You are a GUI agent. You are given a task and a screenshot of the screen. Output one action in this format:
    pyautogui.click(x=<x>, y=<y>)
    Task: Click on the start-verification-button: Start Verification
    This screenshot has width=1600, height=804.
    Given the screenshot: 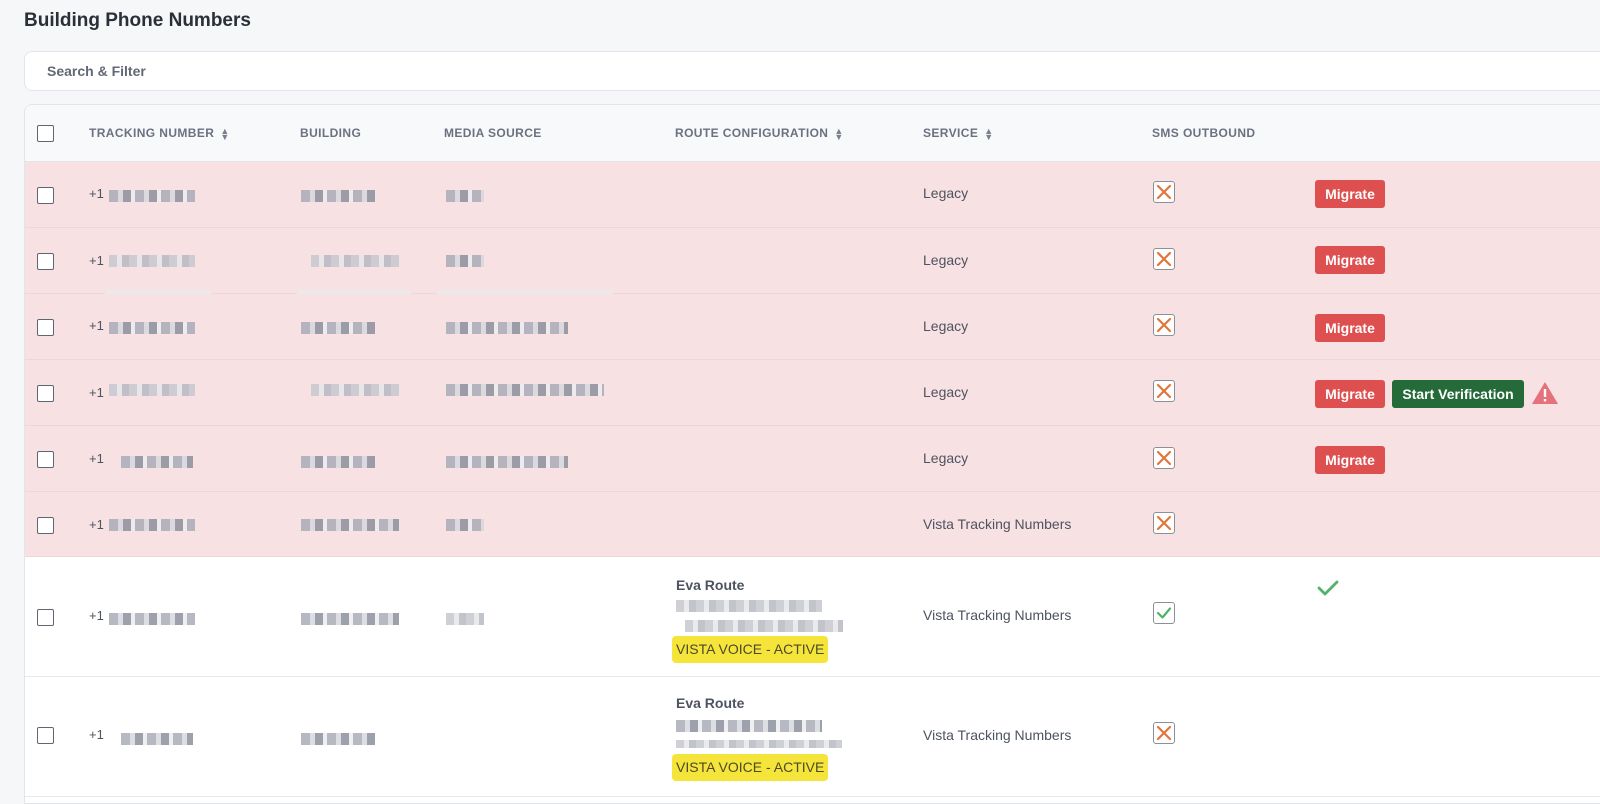 What is the action you would take?
    pyautogui.click(x=1458, y=394)
    